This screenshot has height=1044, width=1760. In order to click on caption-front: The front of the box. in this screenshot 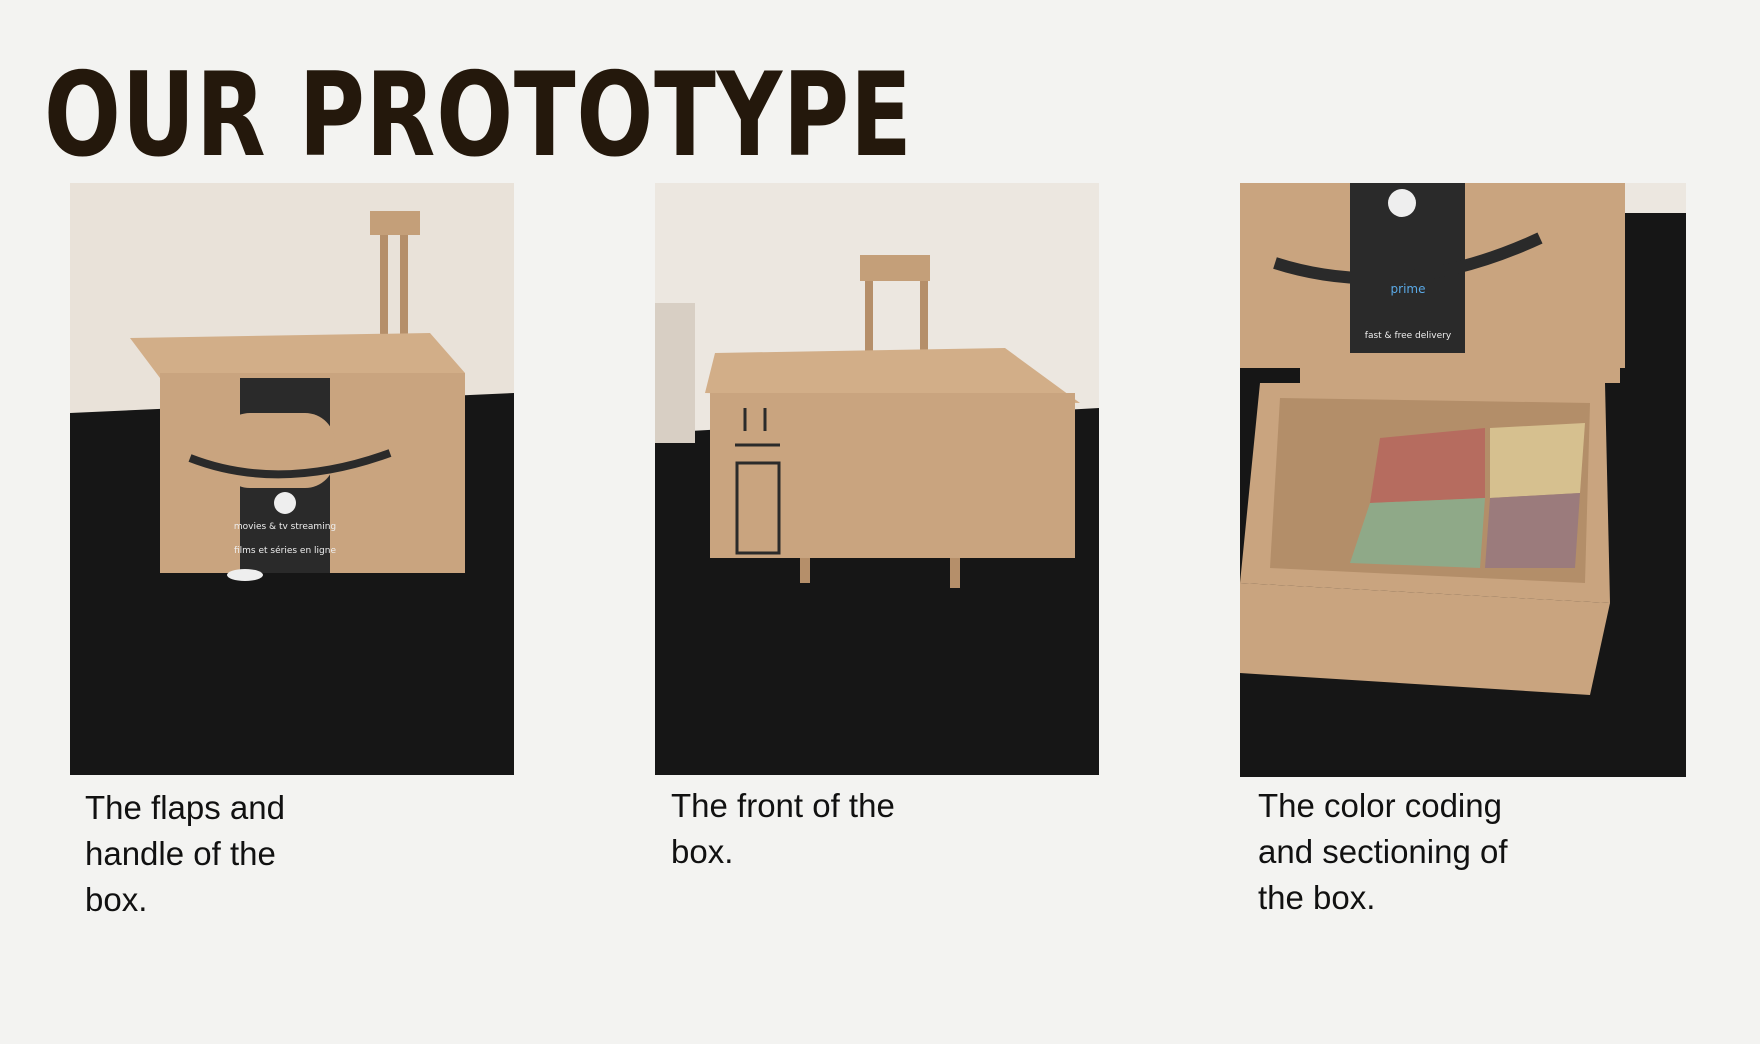, I will do `click(783, 828)`.